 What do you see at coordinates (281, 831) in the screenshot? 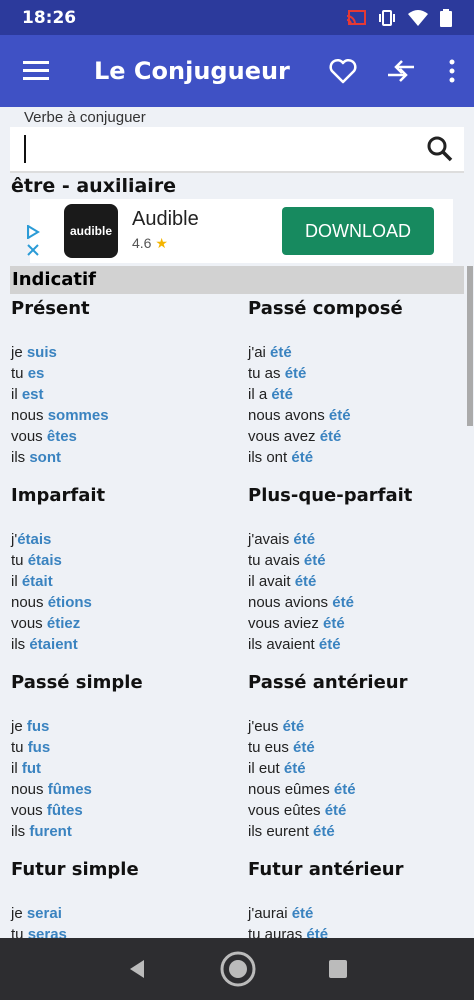
I see `pronoun: ils eurent` at bounding box center [281, 831].